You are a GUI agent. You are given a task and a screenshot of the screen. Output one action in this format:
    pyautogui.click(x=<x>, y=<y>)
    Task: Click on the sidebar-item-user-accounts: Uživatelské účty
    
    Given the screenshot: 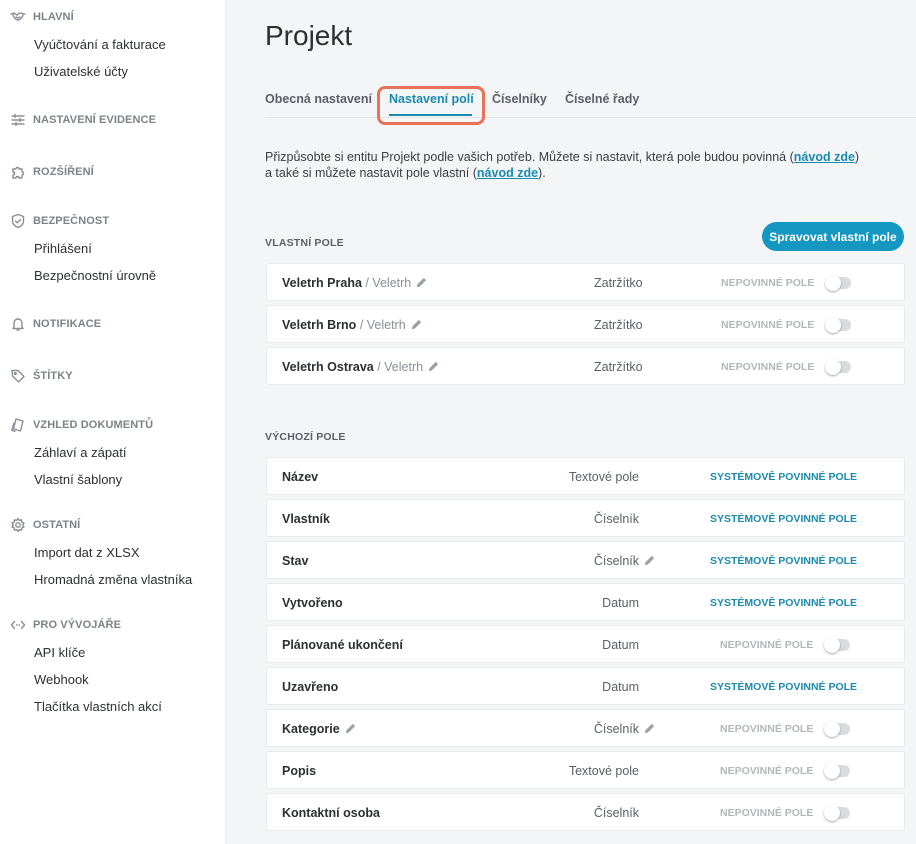 What is the action you would take?
    pyautogui.click(x=81, y=71)
    